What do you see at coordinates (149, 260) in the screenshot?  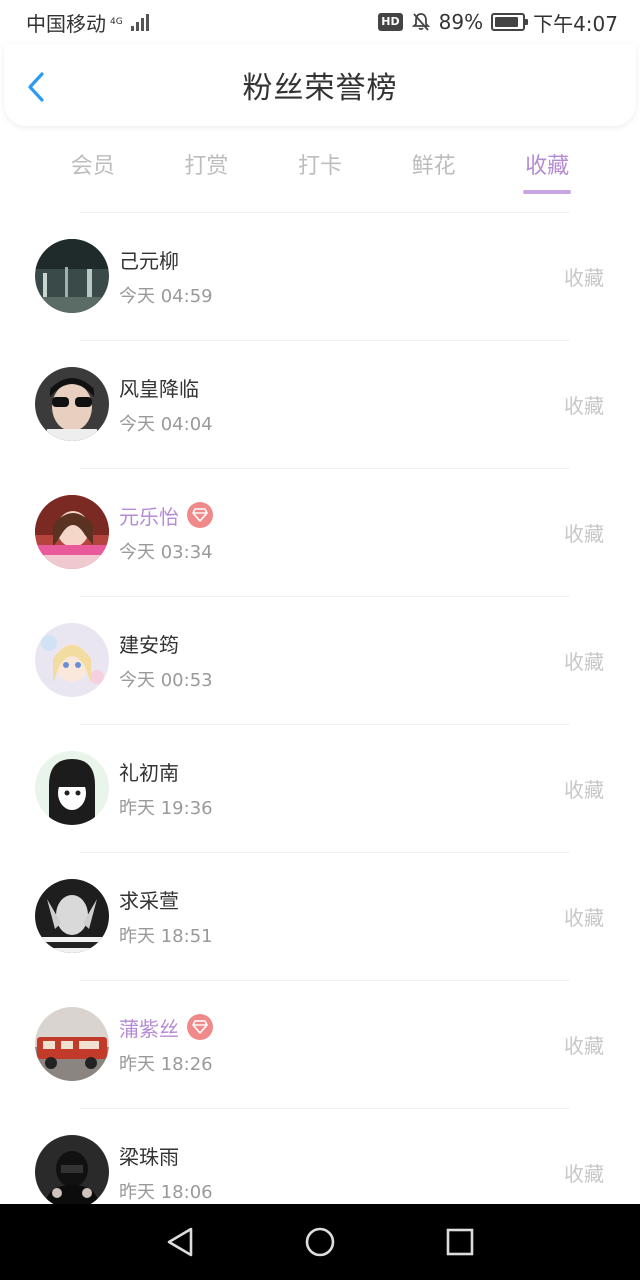 I see `fan-name: 己元柳` at bounding box center [149, 260].